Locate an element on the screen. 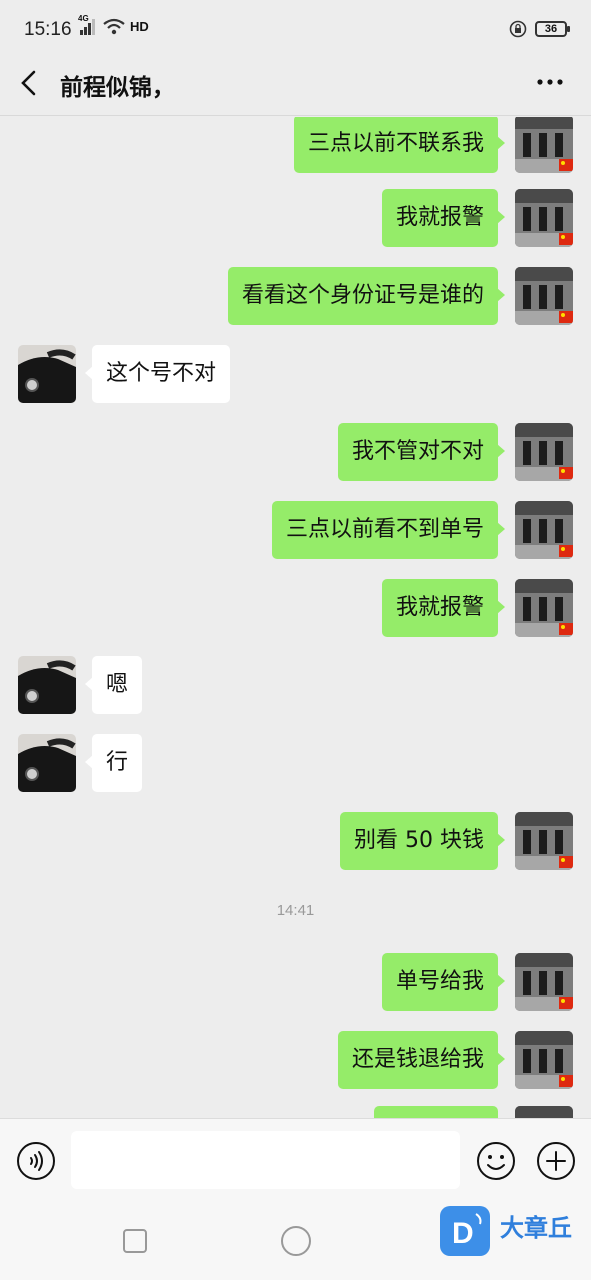 The image size is (591, 1280). chat-header: 前程似锦， is located at coordinates (295, 87).